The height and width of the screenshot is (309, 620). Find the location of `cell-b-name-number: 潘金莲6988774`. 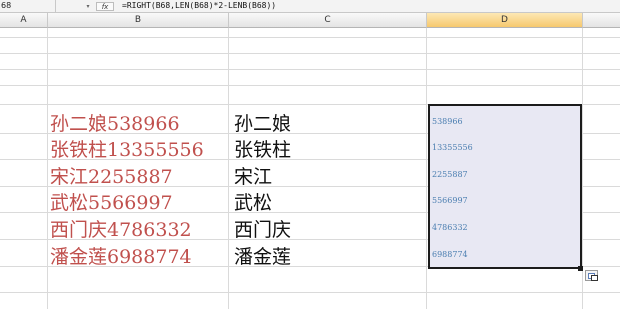

cell-b-name-number: 潘金莲6988774 is located at coordinates (121, 255).